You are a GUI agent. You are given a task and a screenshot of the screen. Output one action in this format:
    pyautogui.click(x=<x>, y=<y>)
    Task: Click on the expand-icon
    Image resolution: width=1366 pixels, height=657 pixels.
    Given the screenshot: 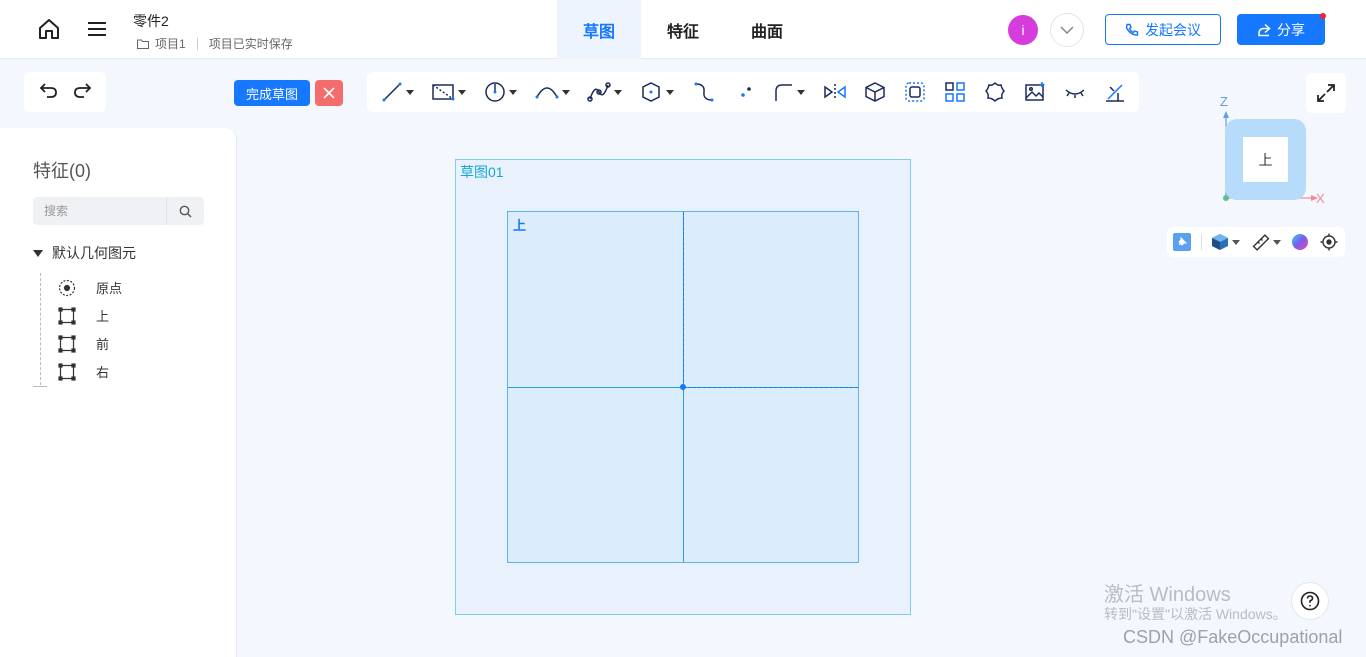 What is the action you would take?
    pyautogui.click(x=1326, y=93)
    